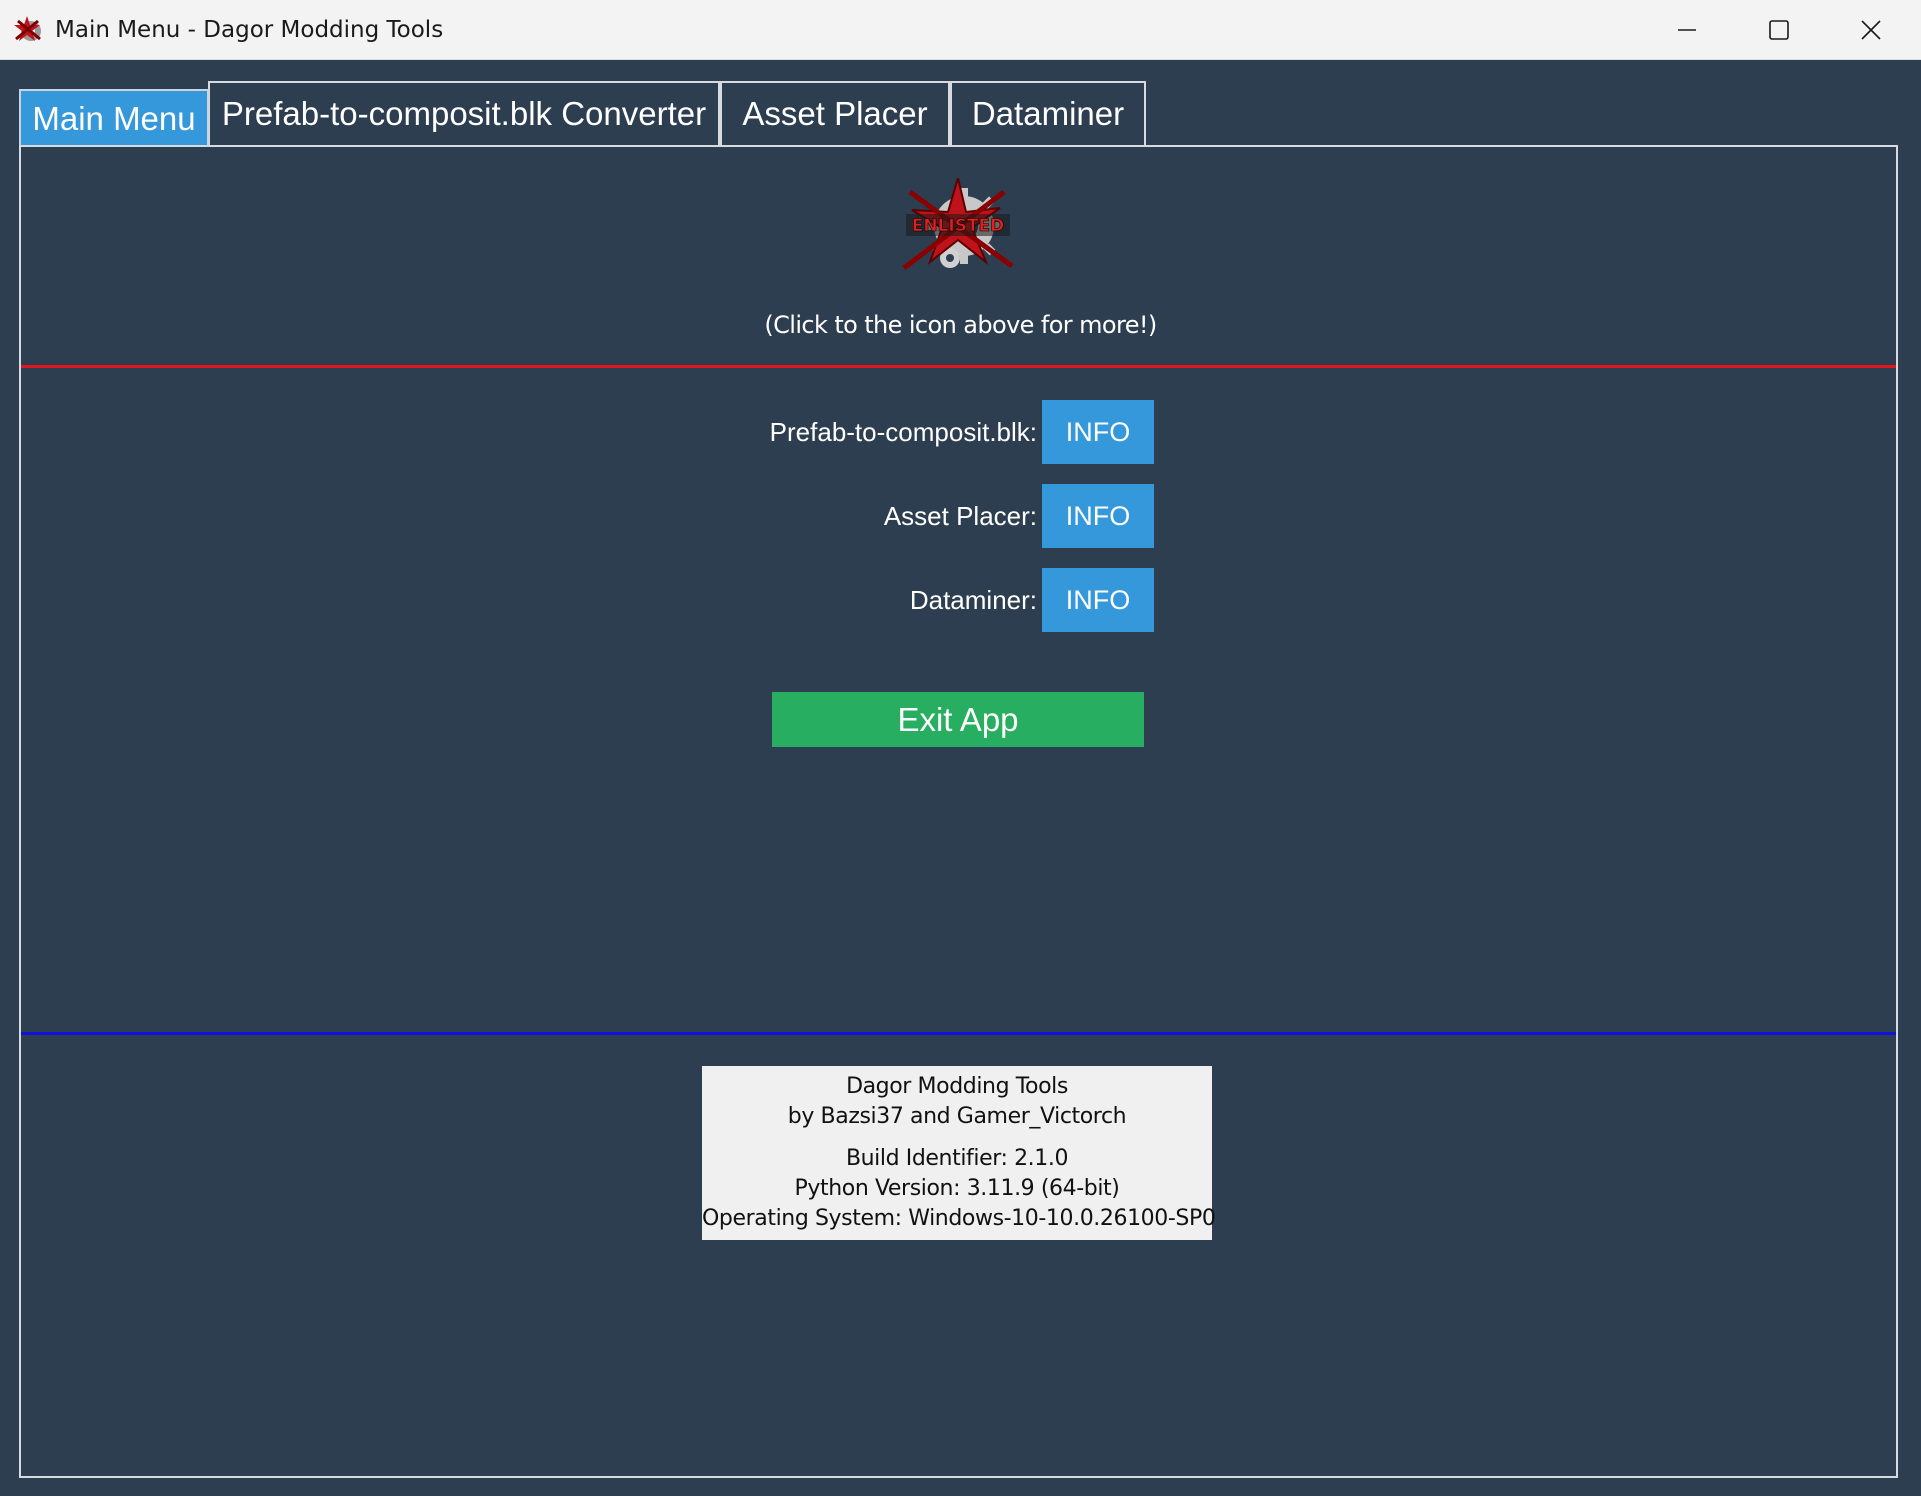  I want to click on tab-main-menu: Main Menu, so click(114, 118).